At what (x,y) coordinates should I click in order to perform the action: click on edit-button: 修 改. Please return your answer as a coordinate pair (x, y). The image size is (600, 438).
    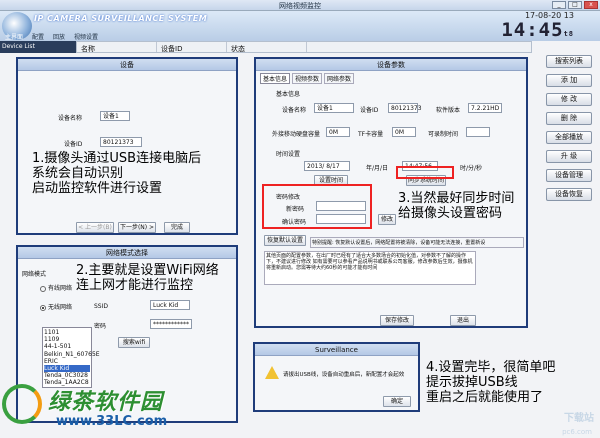
    Looking at the image, I should click on (569, 99).